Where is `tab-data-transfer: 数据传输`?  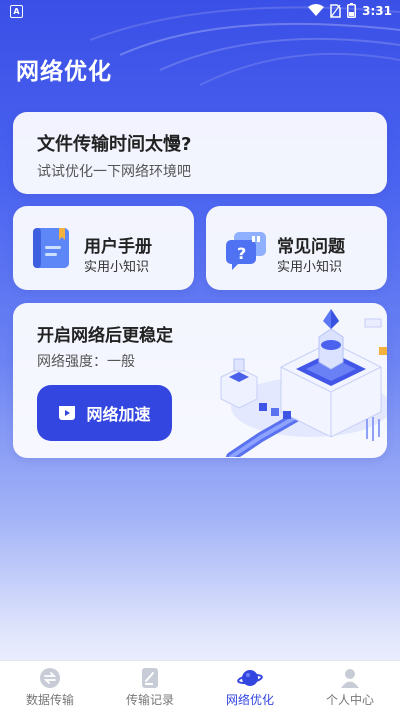 tab-data-transfer: 数据传输 is located at coordinates (50, 687).